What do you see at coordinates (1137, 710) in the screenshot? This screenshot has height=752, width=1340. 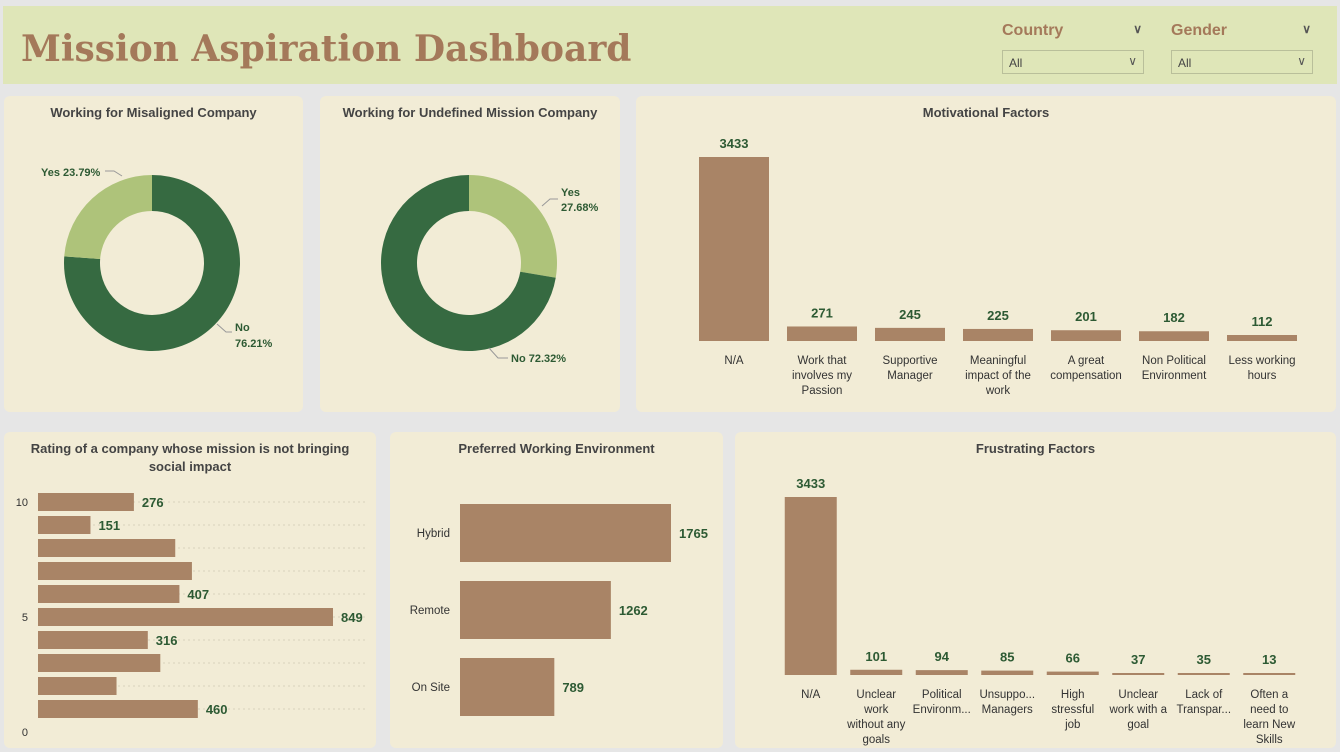 I see `category-label: Unclear work with a goal` at bounding box center [1137, 710].